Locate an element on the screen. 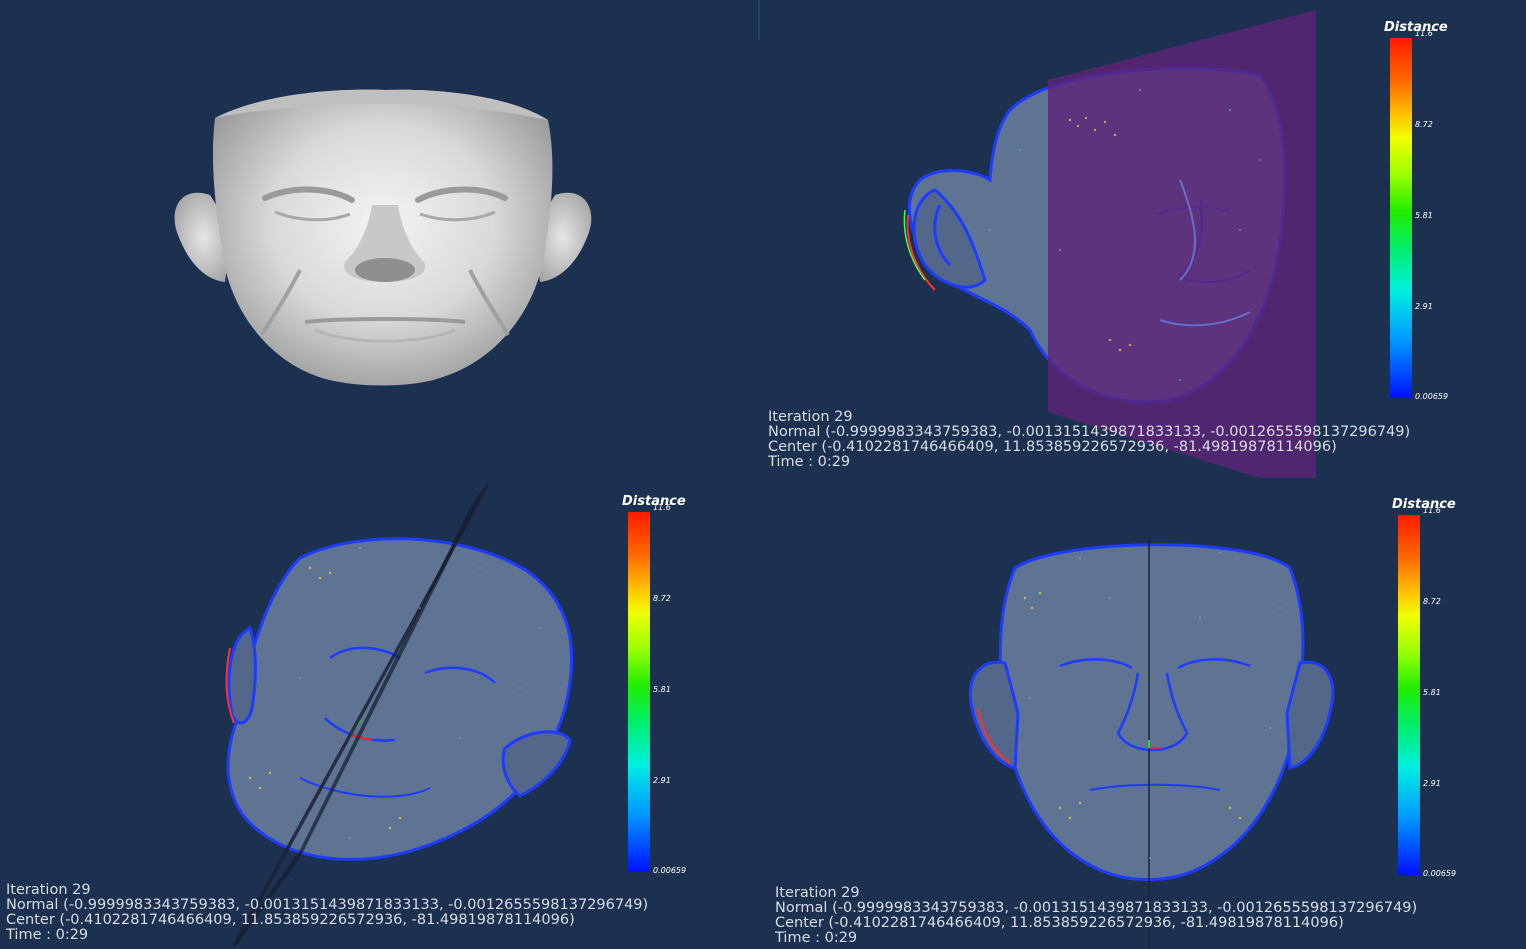 This screenshot has height=949, width=1526. symmetry-plane is located at coordinates (1182, 244).